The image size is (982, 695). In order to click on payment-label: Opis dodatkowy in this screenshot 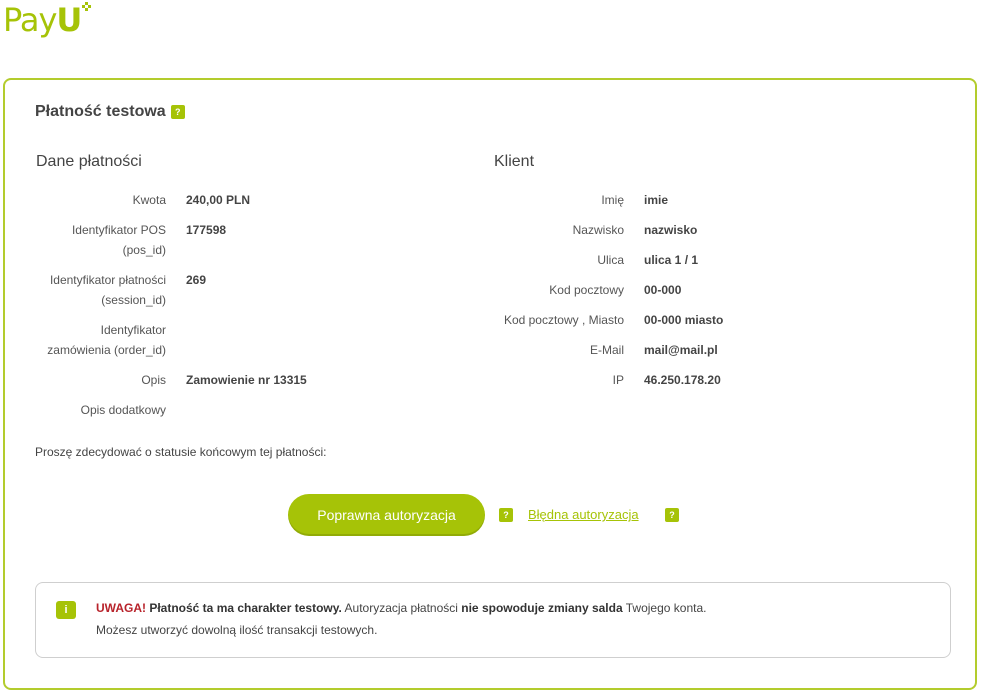, I will do `click(123, 410)`.